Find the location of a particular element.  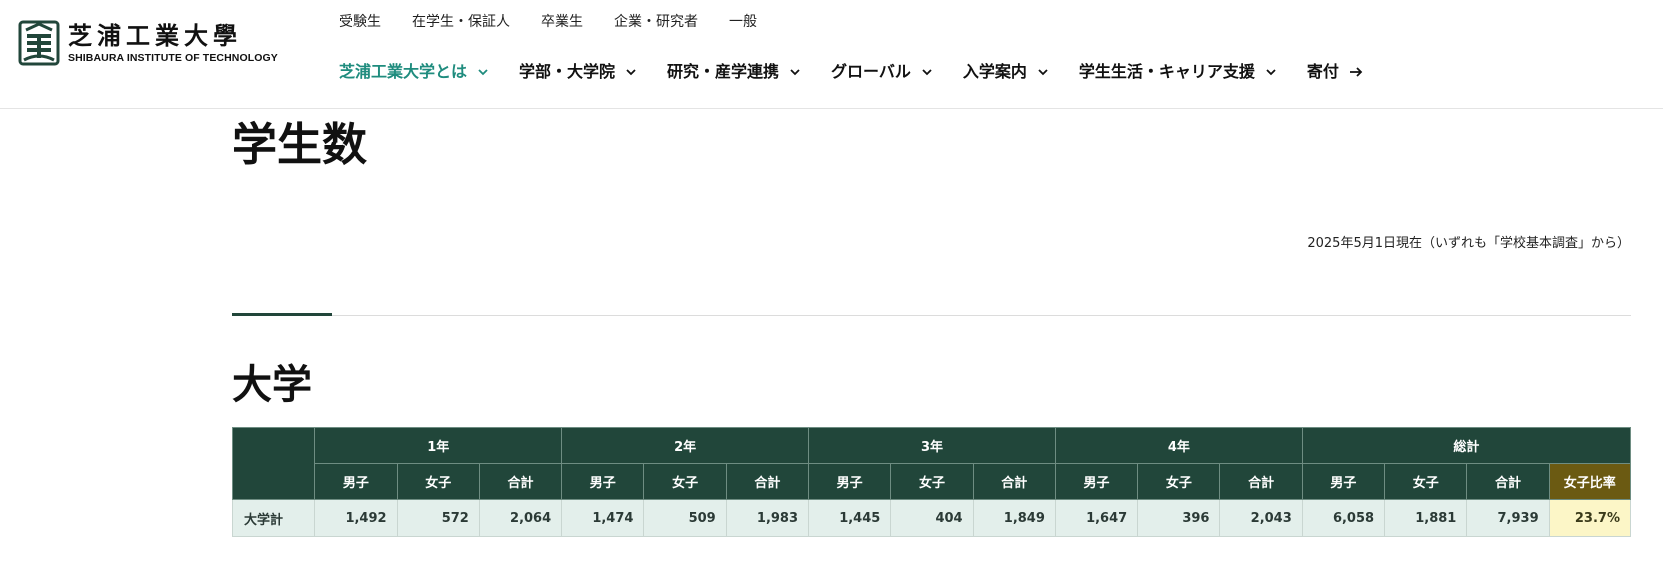

nav-research-label: 研究・産学連携 is located at coordinates (723, 71).